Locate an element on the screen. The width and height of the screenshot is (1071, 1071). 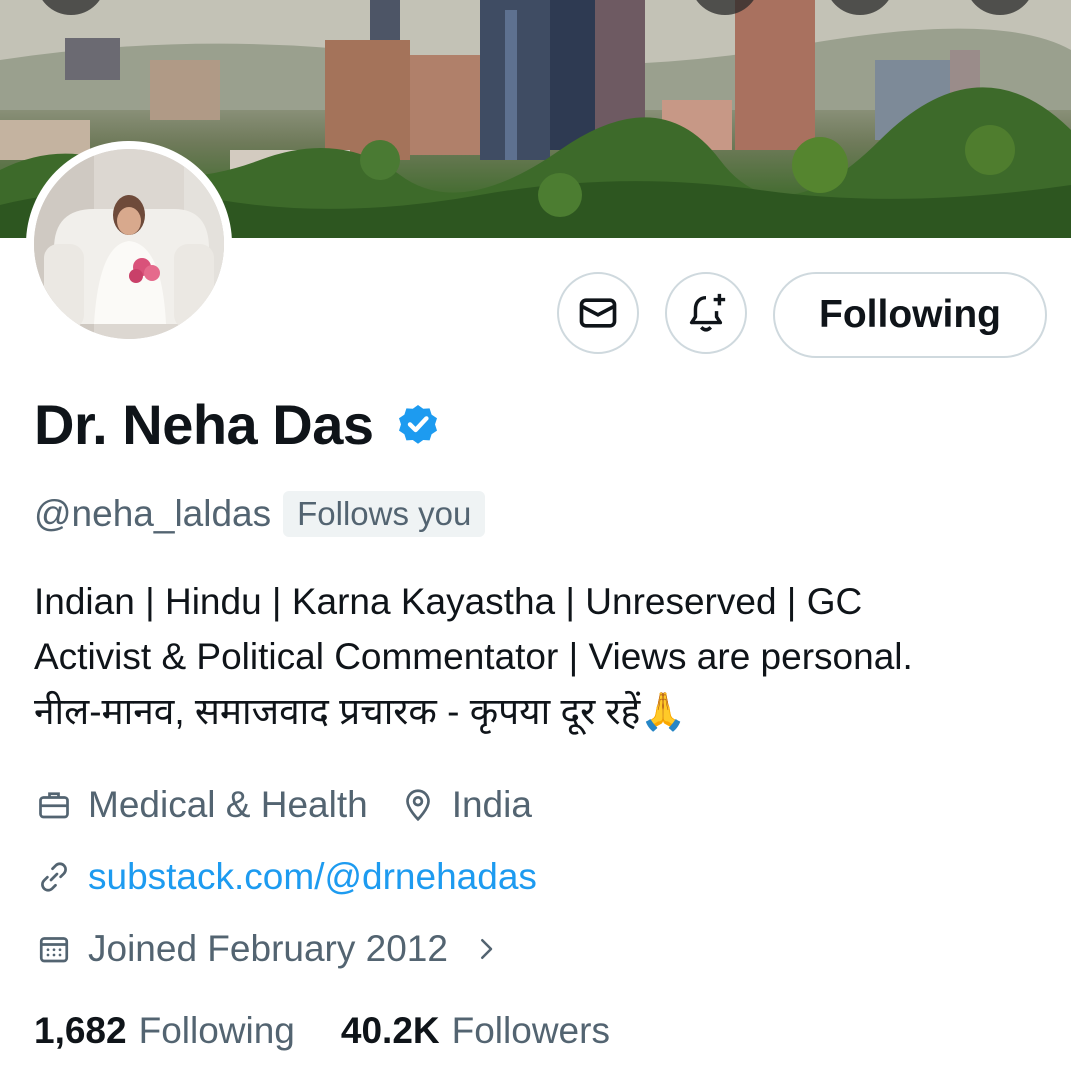
location-pin-icon is located at coordinates (418, 805).